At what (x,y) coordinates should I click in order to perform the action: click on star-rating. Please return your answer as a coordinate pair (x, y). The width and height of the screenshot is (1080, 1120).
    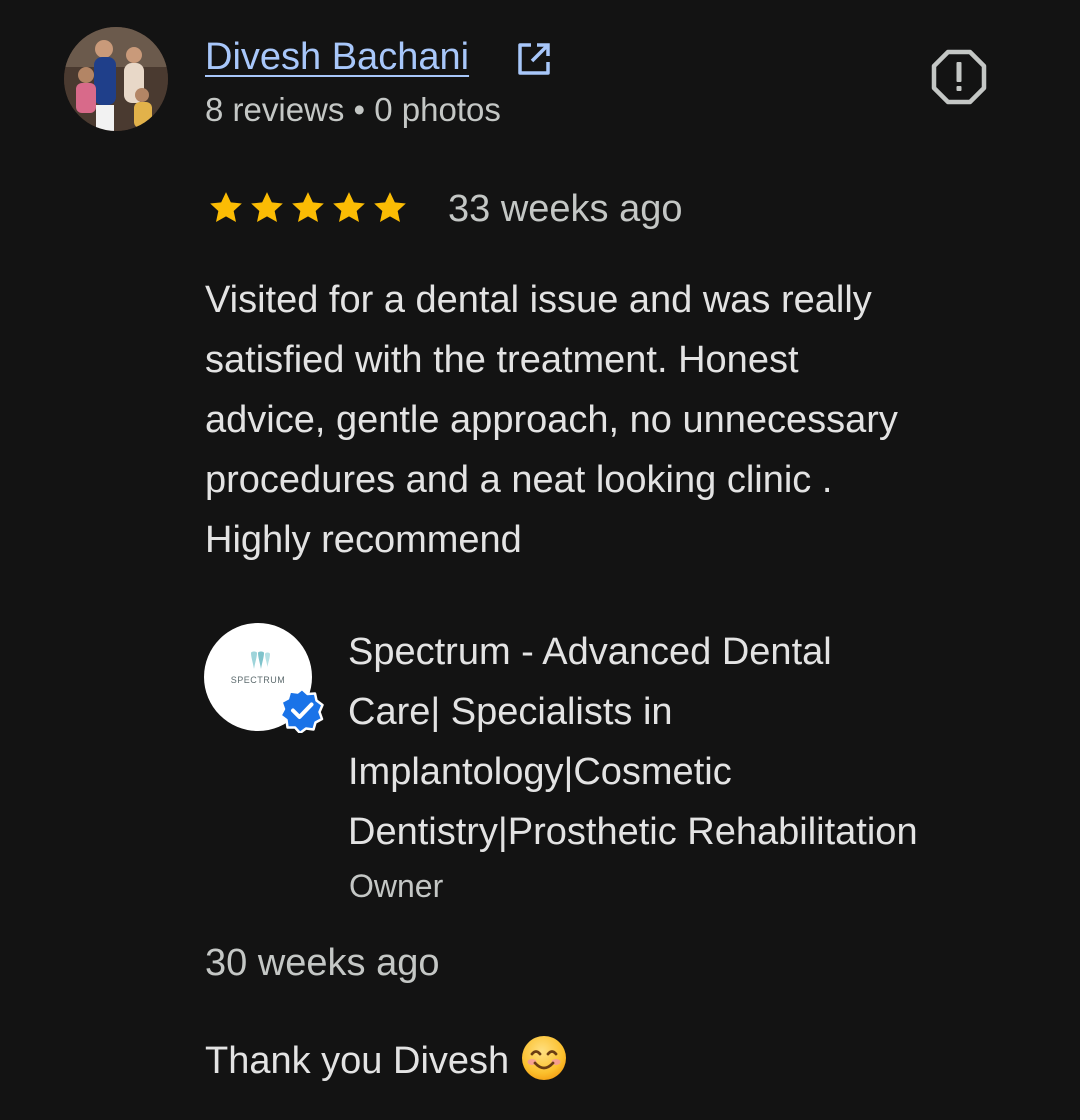
    Looking at the image, I should click on (308, 209).